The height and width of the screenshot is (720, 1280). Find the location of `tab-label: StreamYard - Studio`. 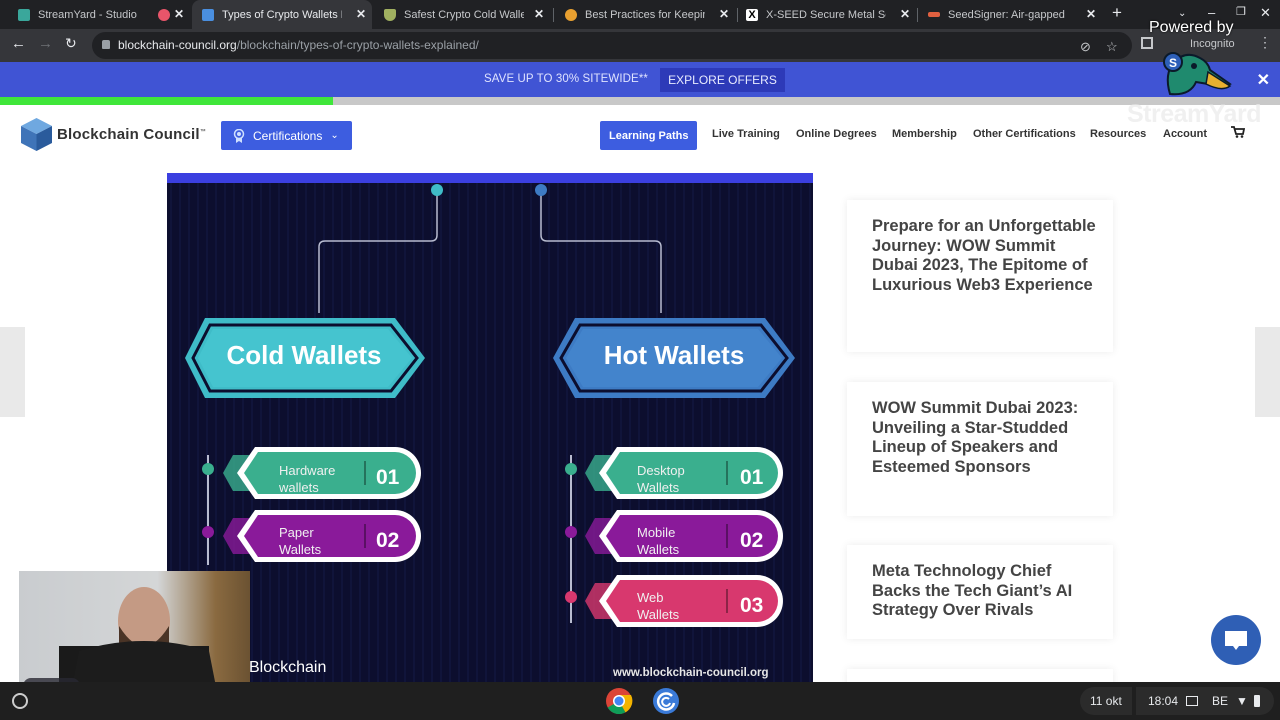

tab-label: StreamYard - Studio is located at coordinates (87, 14).